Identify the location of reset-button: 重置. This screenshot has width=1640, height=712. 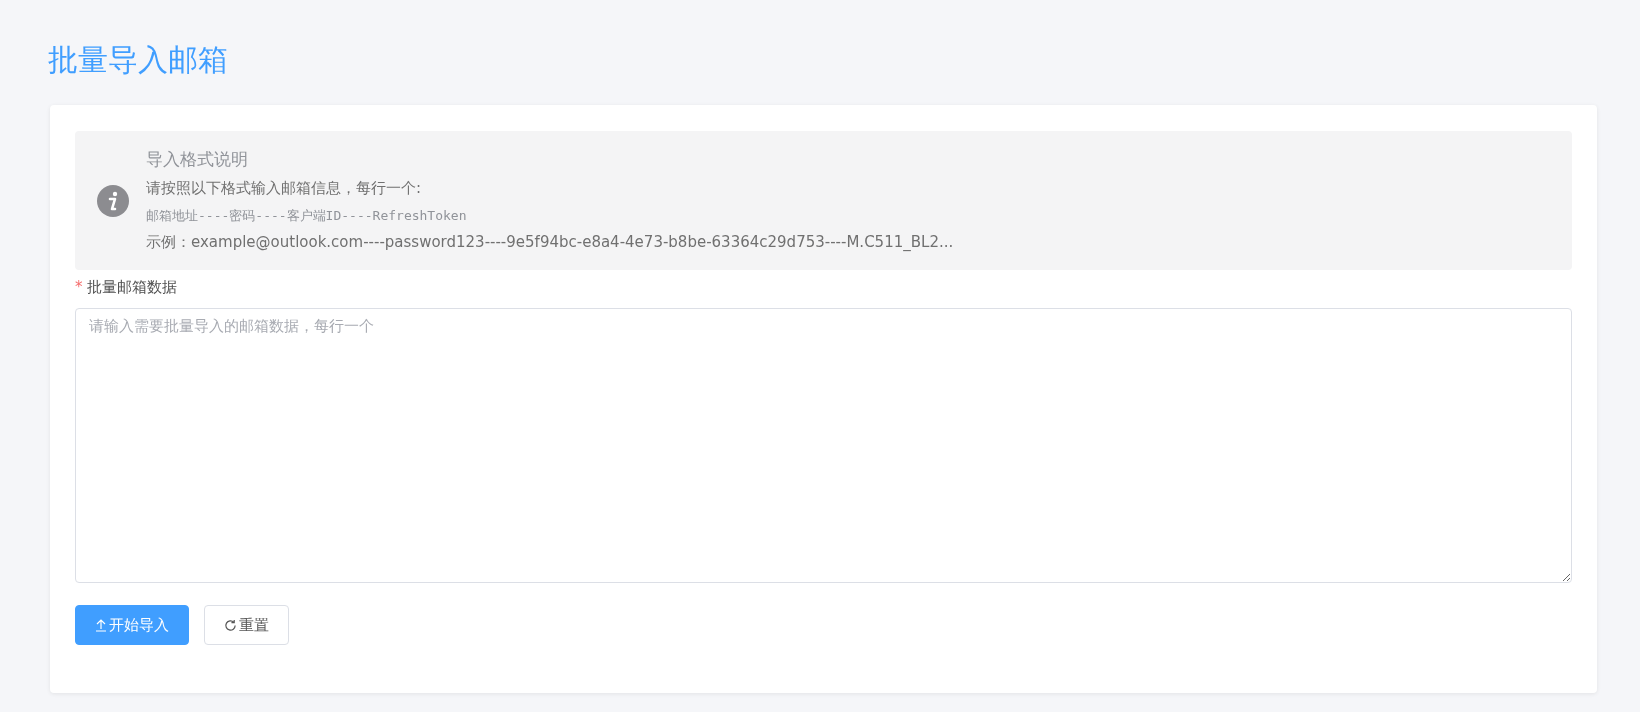
(246, 625).